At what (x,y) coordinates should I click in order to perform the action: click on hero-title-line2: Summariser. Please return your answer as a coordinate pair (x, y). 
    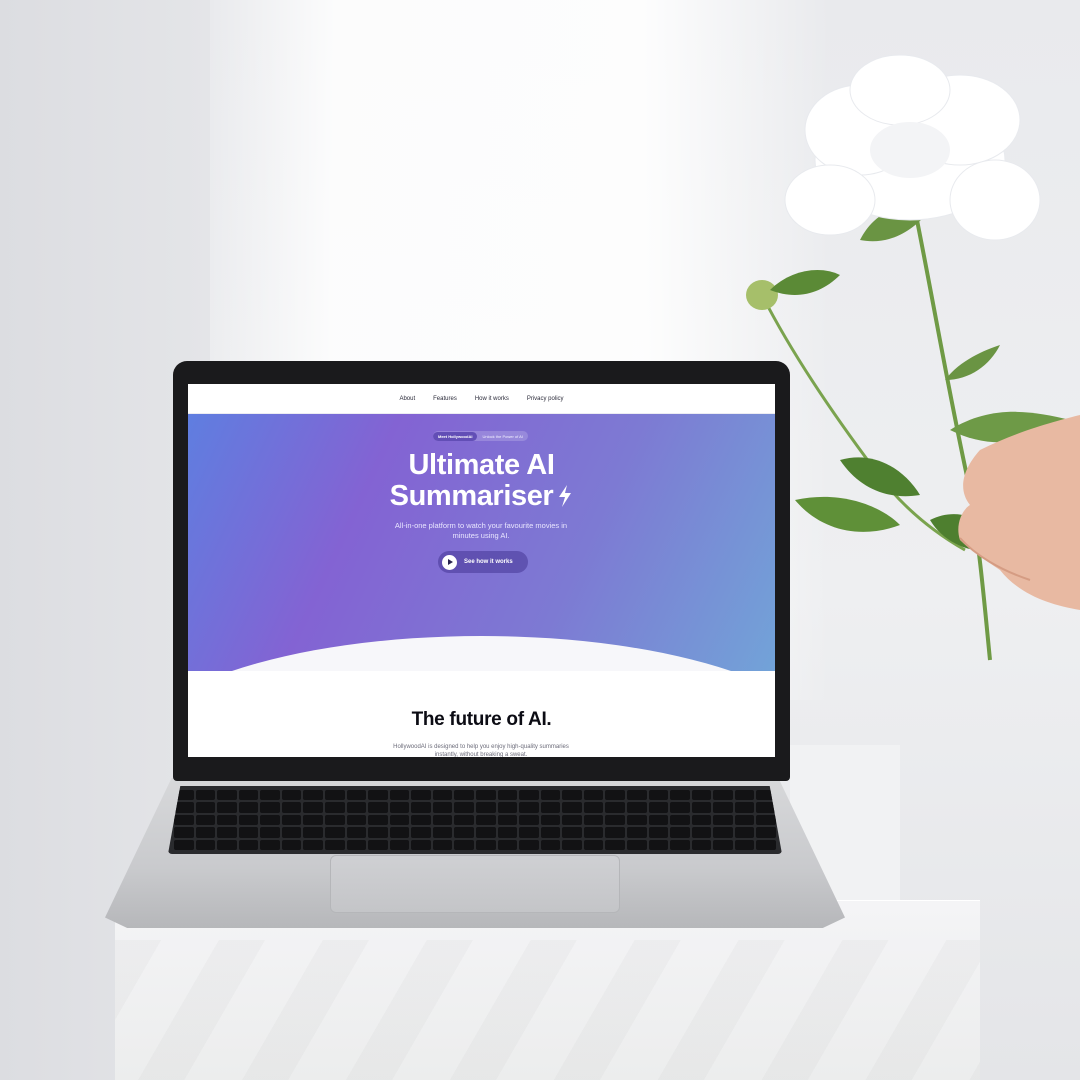
    Looking at the image, I should click on (471, 496).